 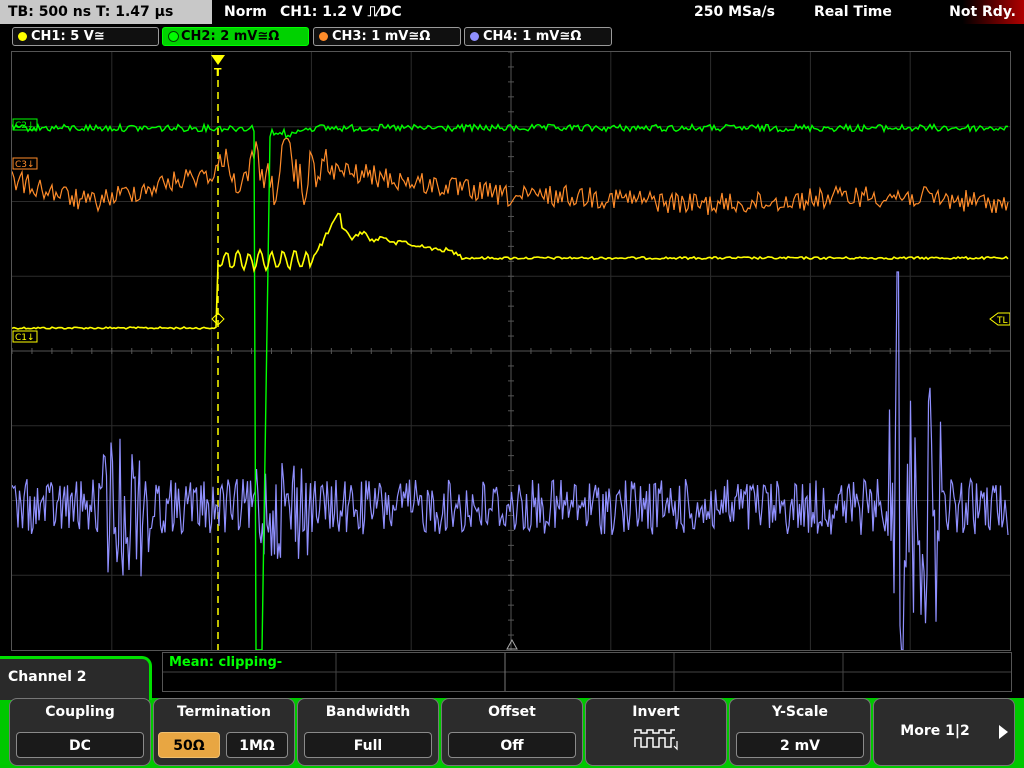 I want to click on ch3-ref-label: C3↓, so click(x=25, y=165).